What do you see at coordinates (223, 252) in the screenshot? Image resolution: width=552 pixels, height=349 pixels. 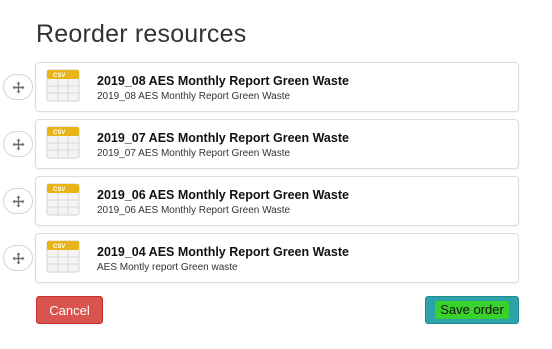 I see `resource-title: 2019_04 AES Monthly Report Green Waste` at bounding box center [223, 252].